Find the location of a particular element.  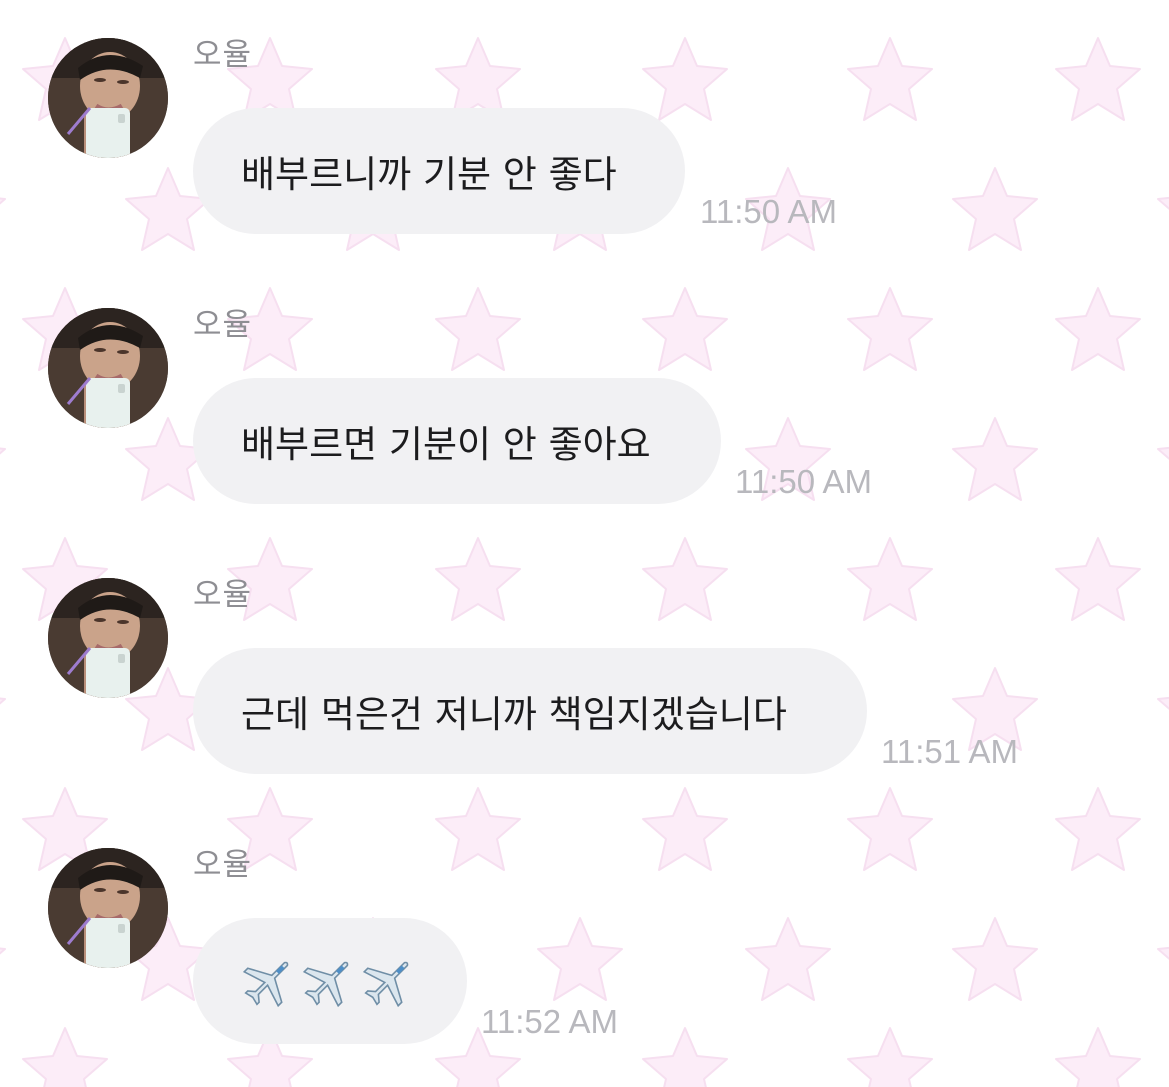

message-bubble: 배부르니까 기분 안 좋다 is located at coordinates (439, 171).